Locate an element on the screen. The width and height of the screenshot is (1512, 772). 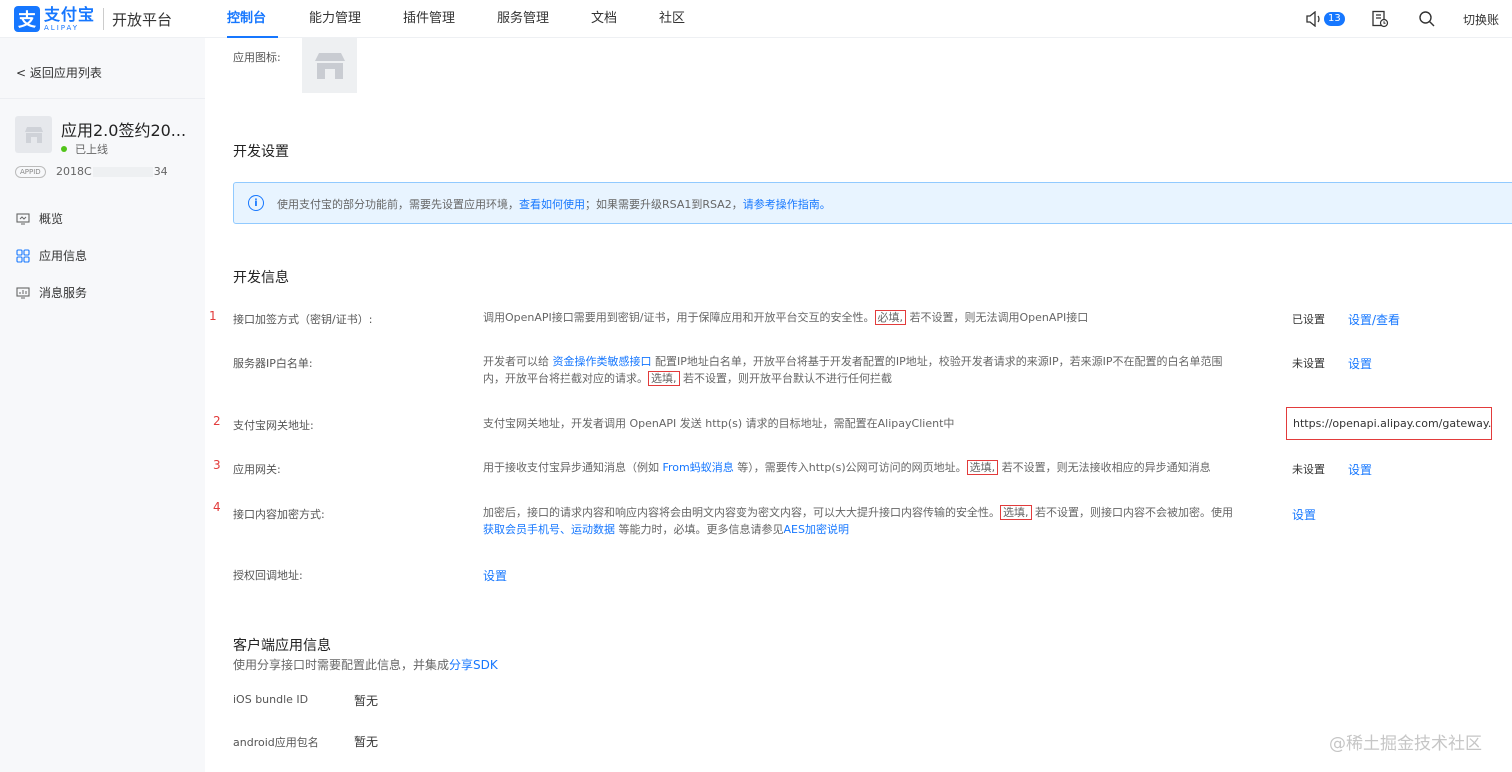
nav-capability: 能力管理 is located at coordinates (338, 19).